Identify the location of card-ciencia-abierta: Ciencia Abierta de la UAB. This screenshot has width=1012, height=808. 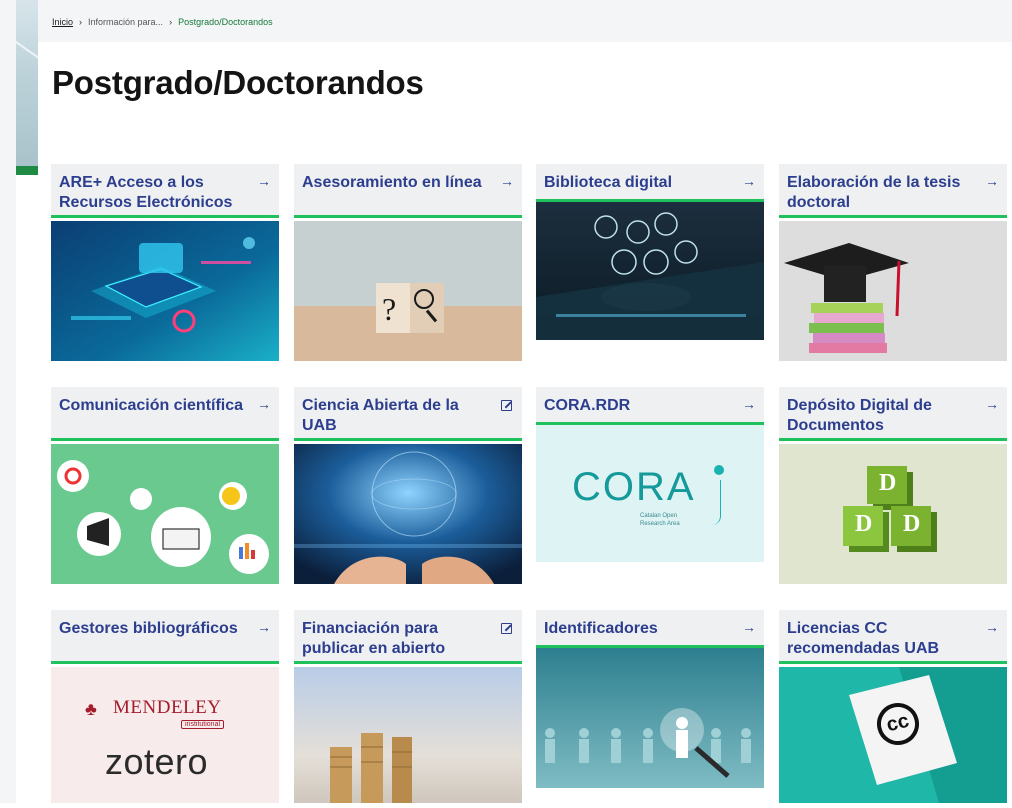
(408, 486).